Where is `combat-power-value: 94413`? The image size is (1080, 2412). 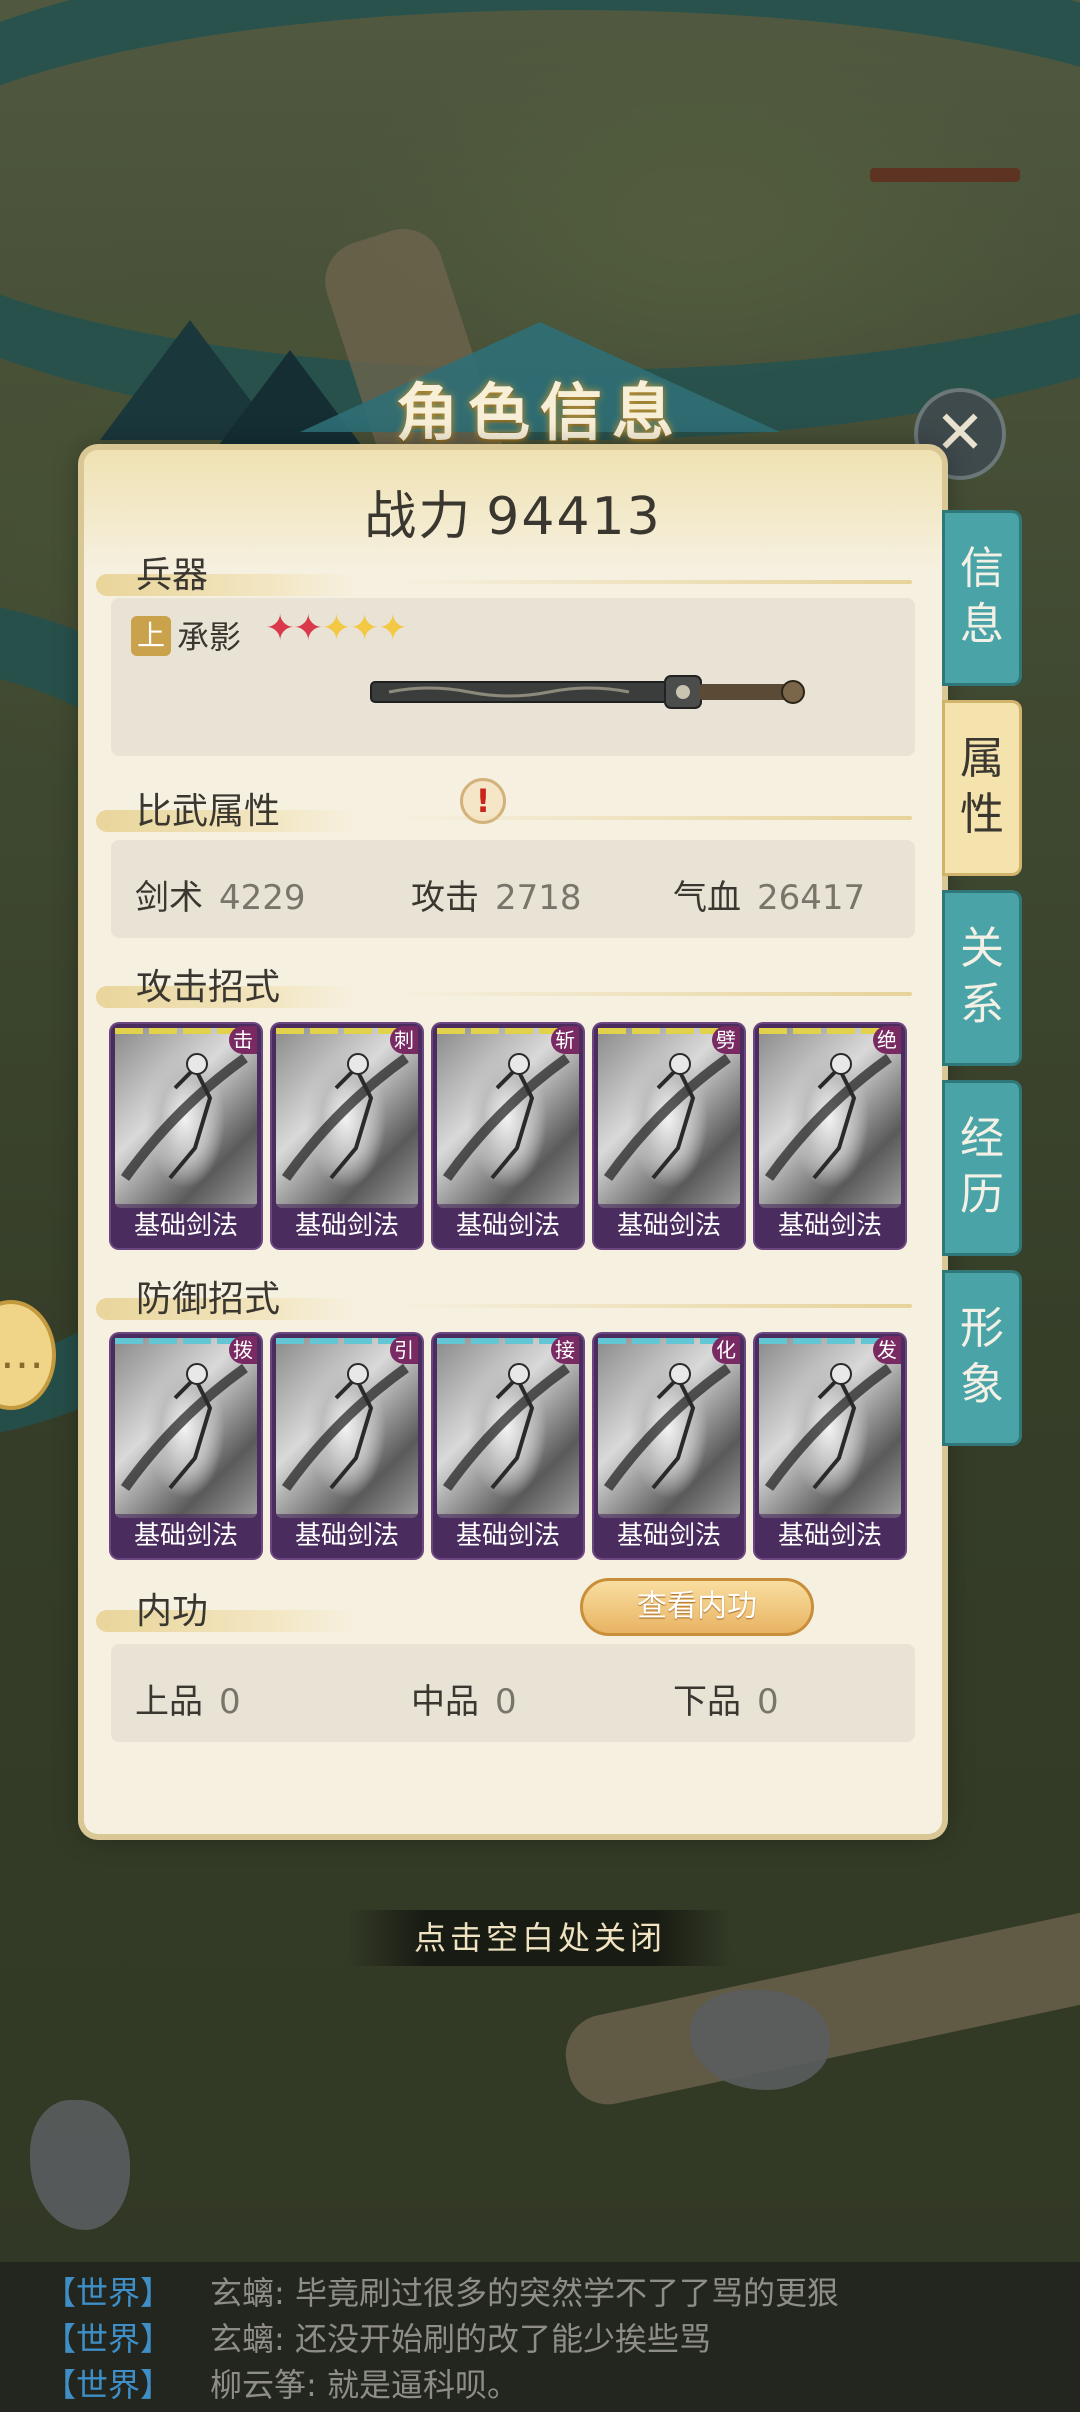 combat-power-value: 94413 is located at coordinates (574, 517).